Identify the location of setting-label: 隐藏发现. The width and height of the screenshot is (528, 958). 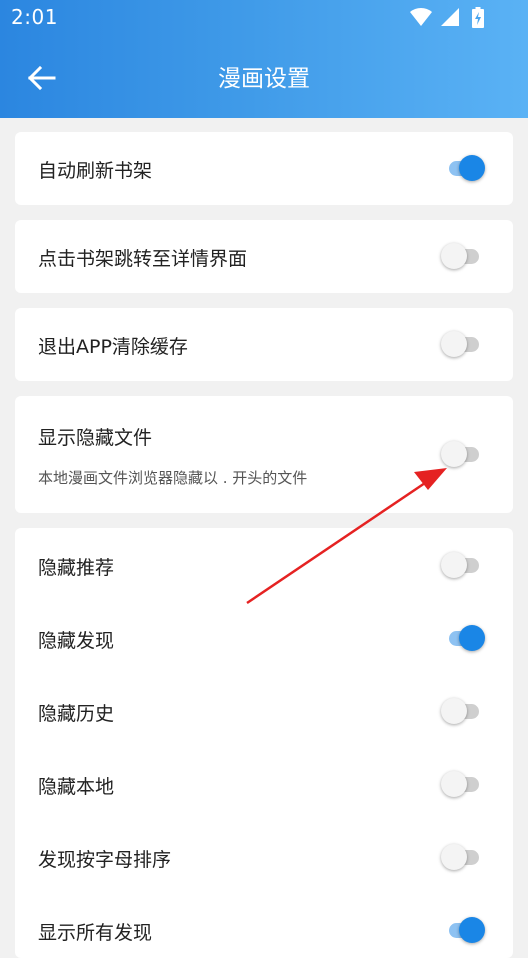
(76, 641).